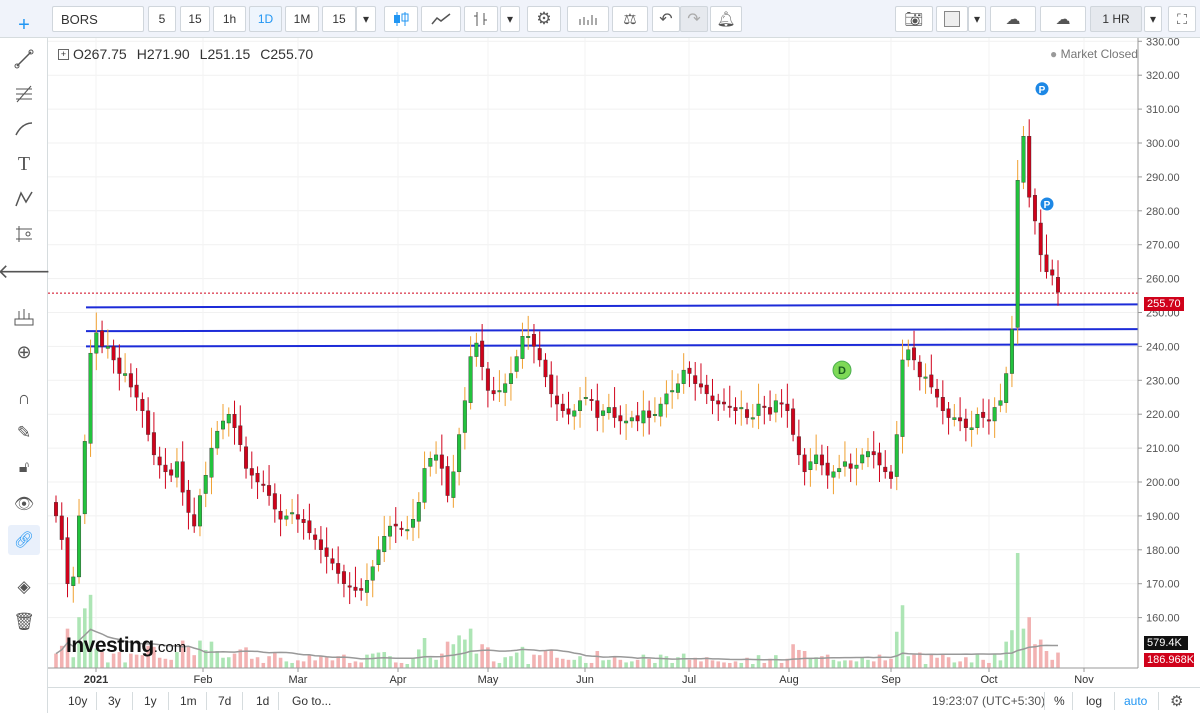  Describe the element at coordinates (262, 701) in the screenshot. I see `range-1d: 1d` at that location.